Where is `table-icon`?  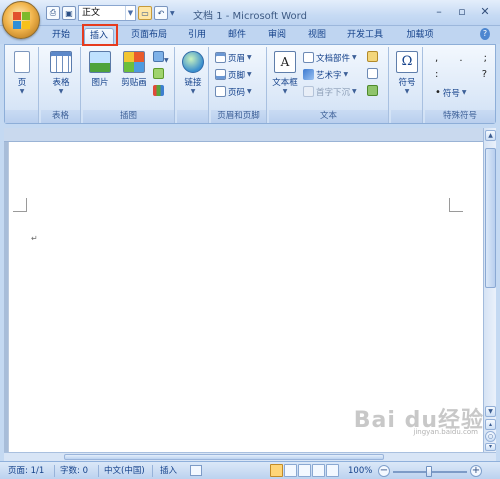
table-icon is located at coordinates (61, 62).